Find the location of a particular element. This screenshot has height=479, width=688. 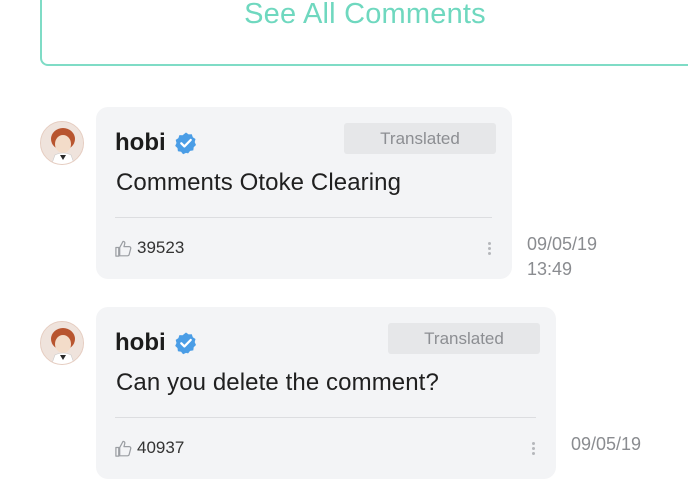

comment-timestamp: 09/05/19 is located at coordinates (606, 444).